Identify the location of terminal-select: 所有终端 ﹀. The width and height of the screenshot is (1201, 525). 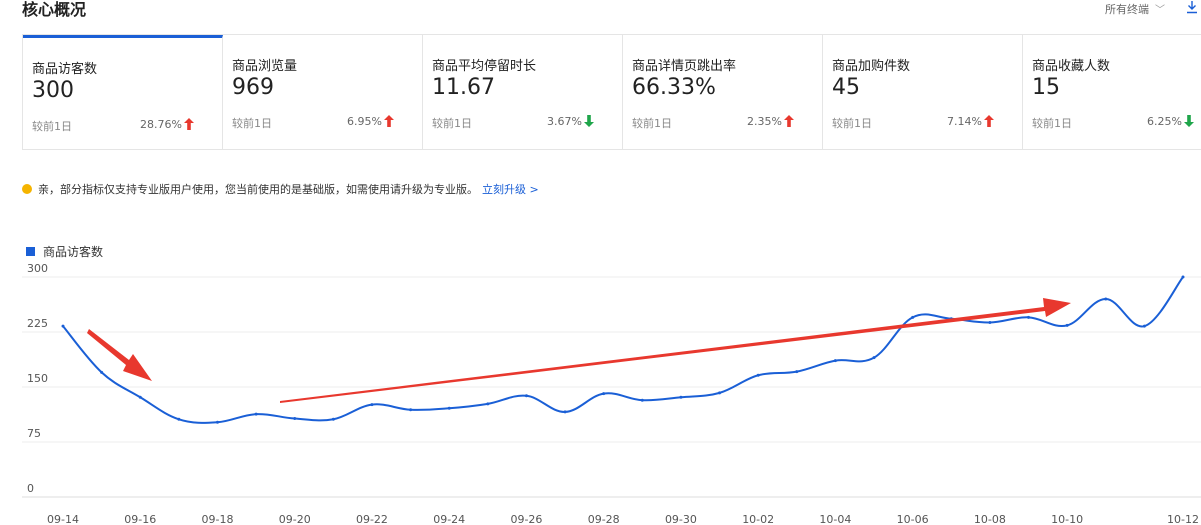
(1135, 10).